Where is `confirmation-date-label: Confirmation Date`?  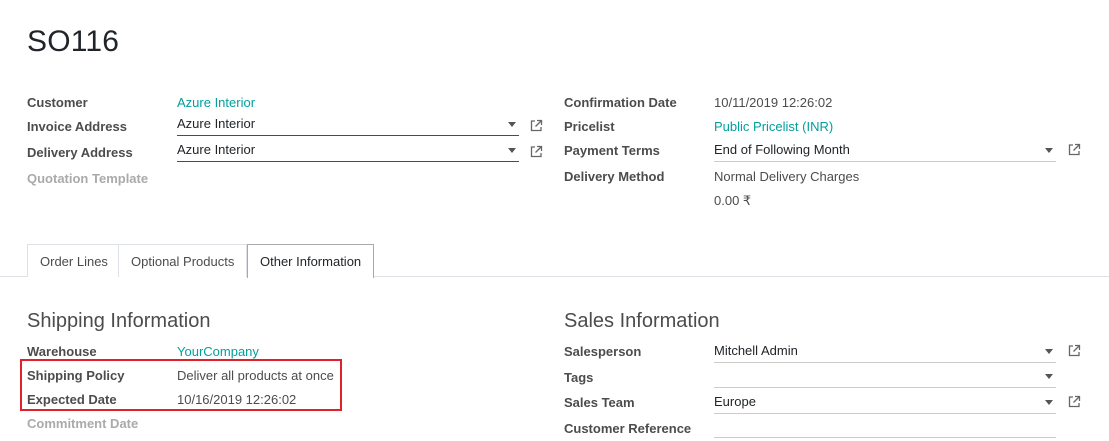 confirmation-date-label: Confirmation Date is located at coordinates (620, 102).